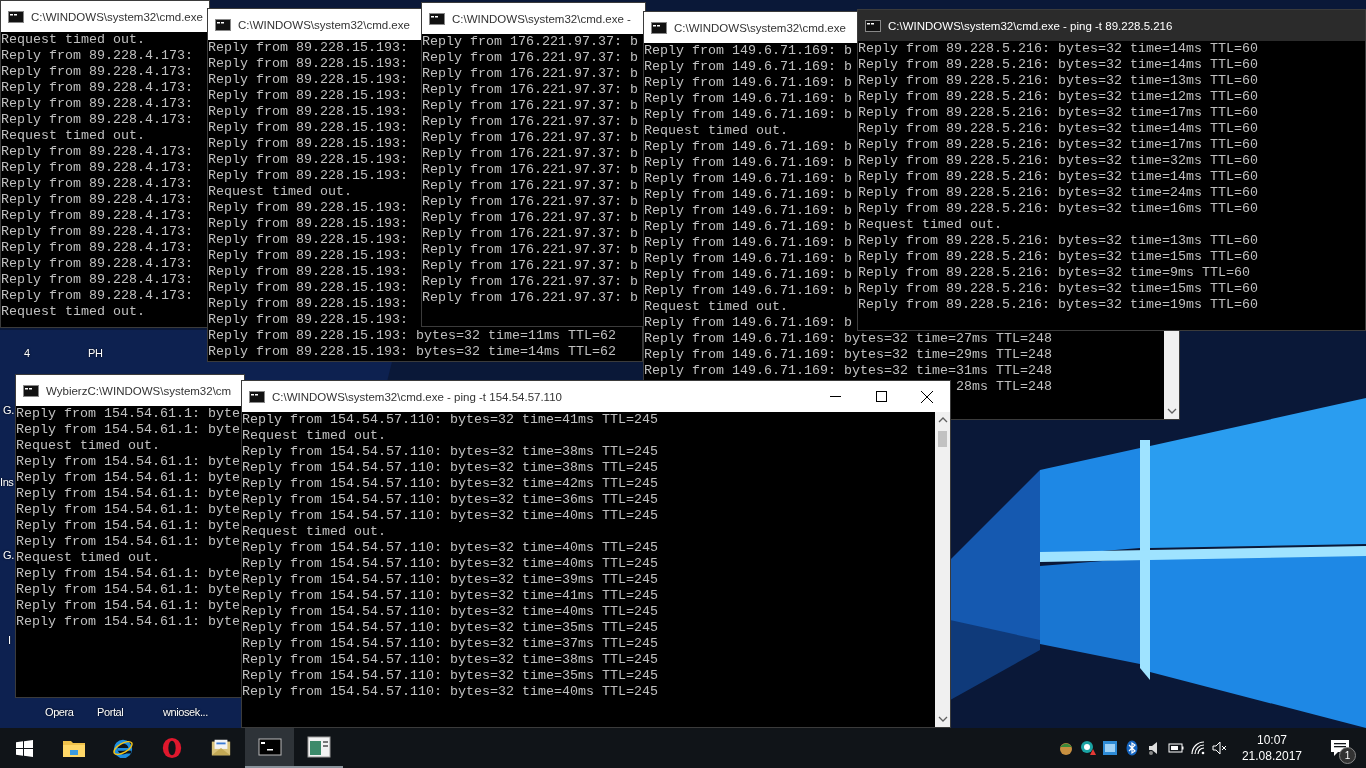 This screenshot has height=768, width=1366. I want to click on taskbar-app-button, so click(269, 748).